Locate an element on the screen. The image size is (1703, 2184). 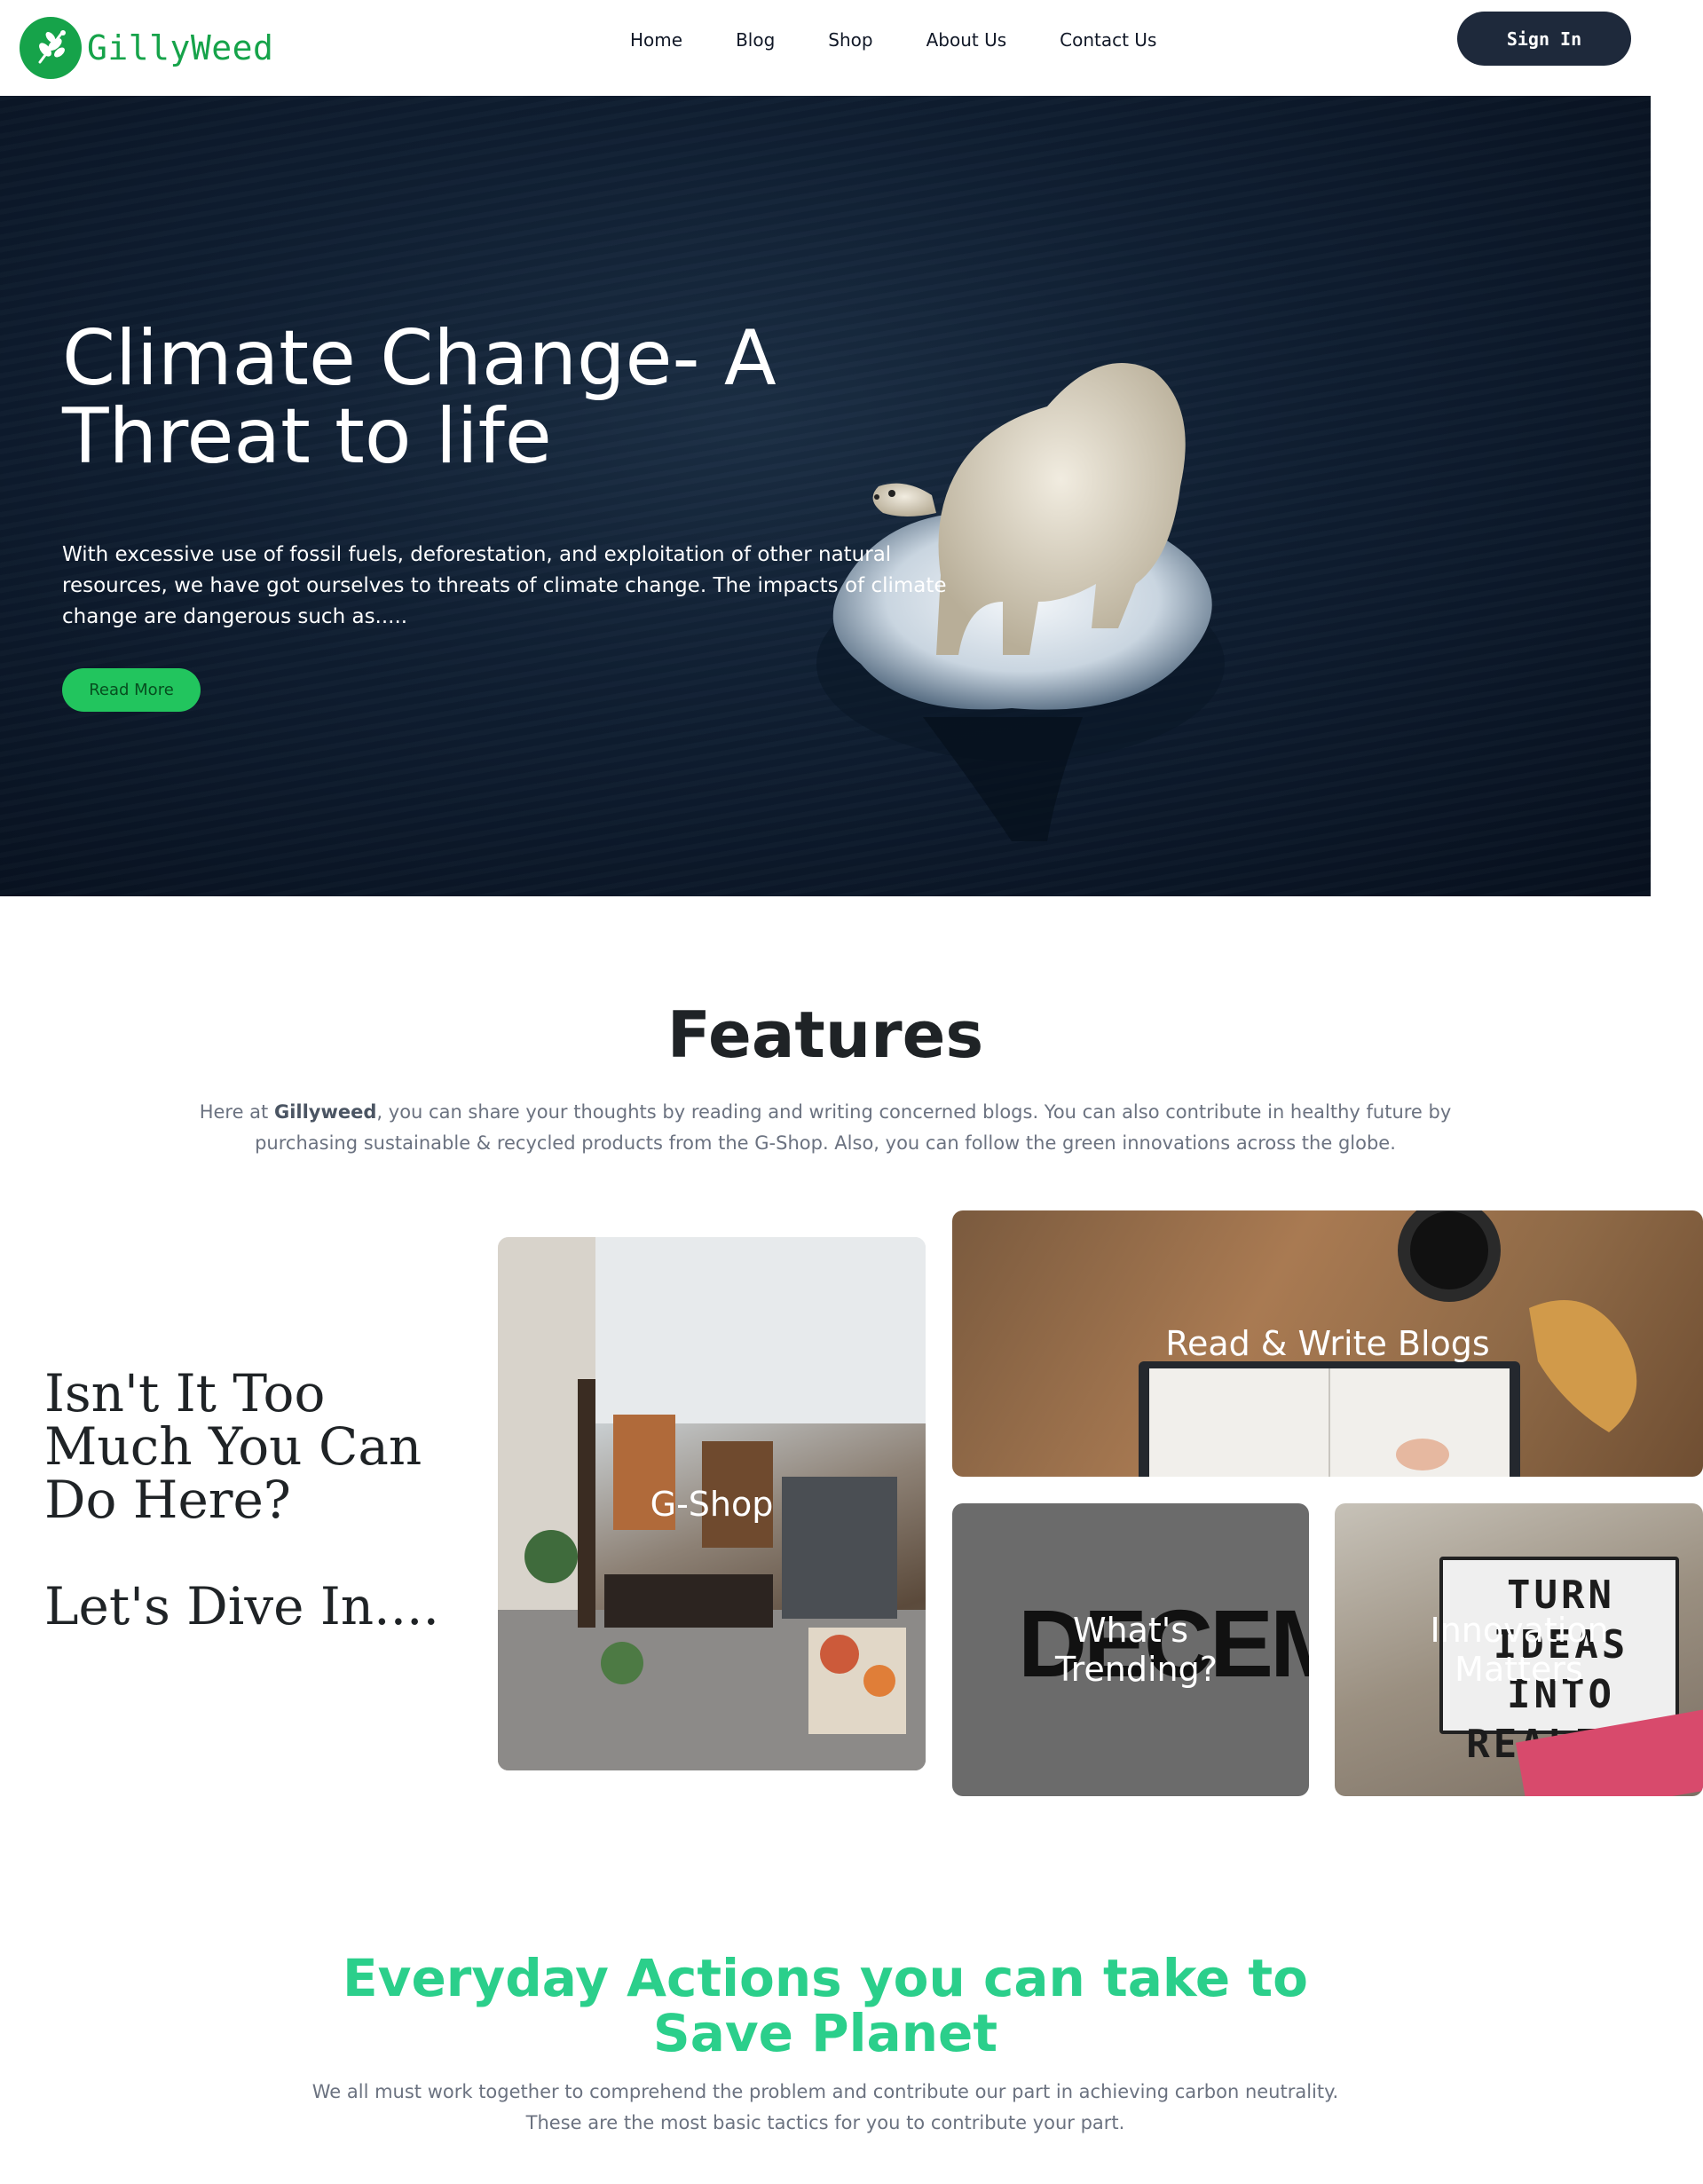
leaf-icon is located at coordinates (51, 48).